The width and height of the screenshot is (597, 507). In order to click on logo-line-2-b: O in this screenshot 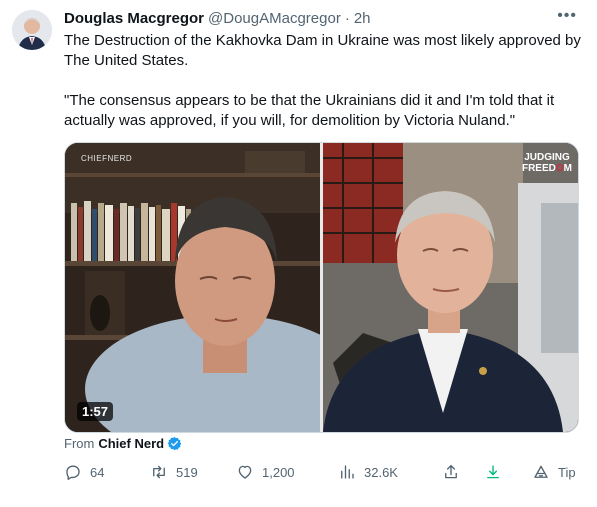, I will do `click(559, 168)`.